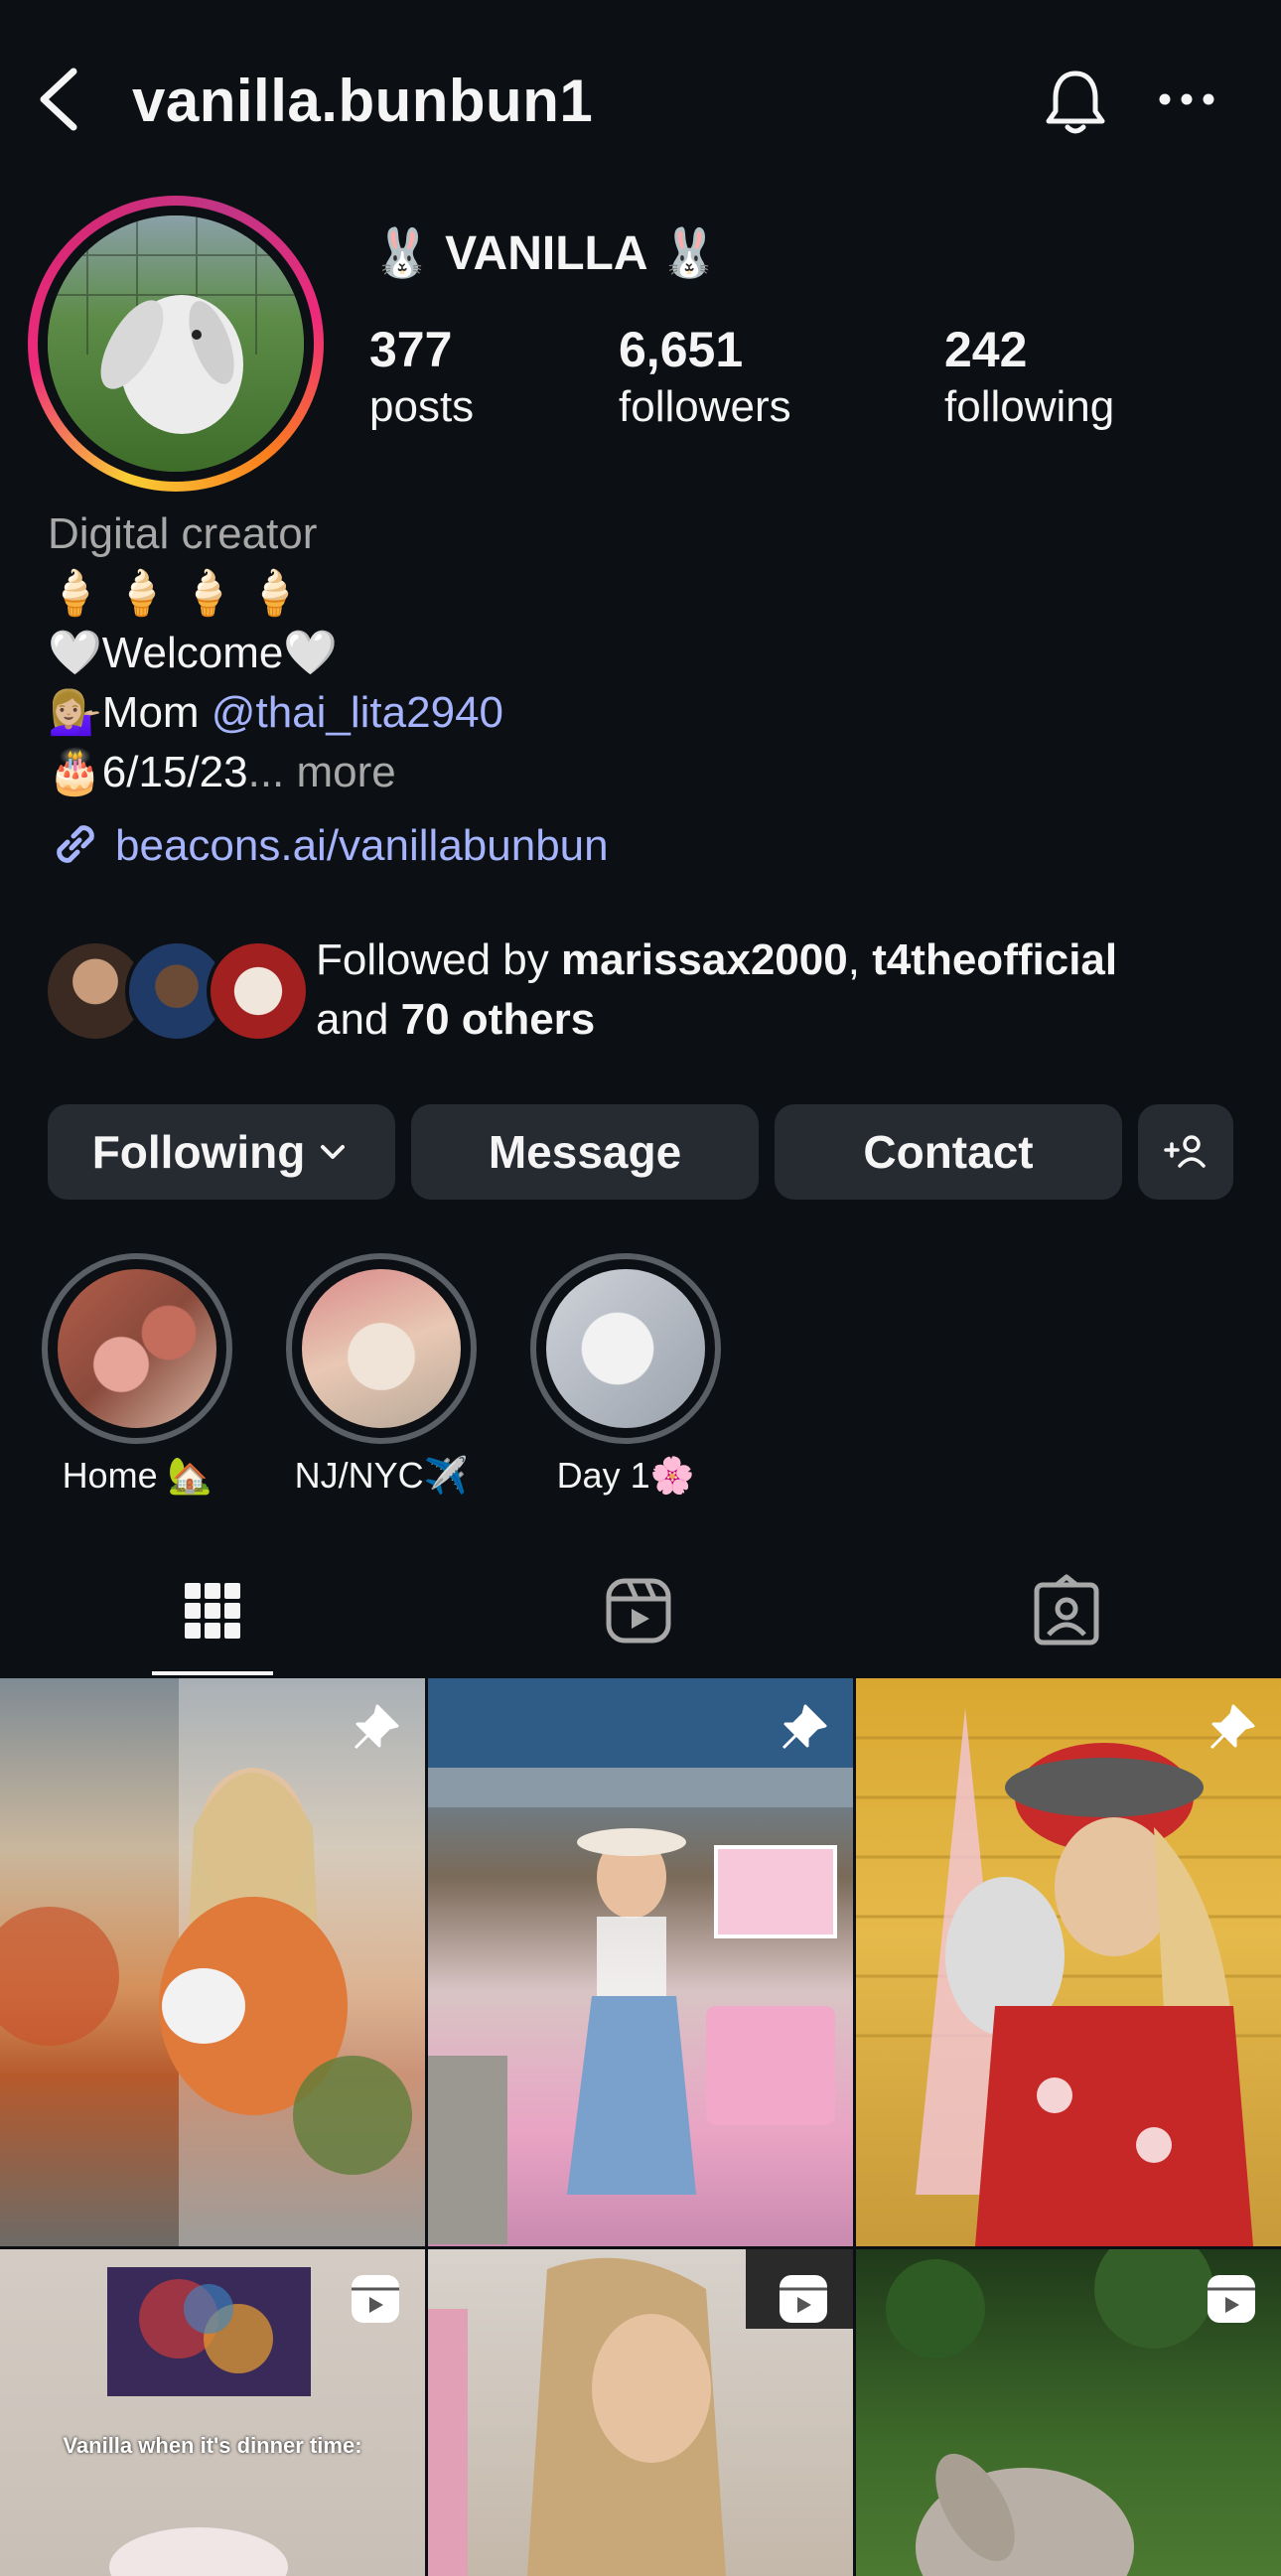  I want to click on followed-by-user-1: marissax2000, so click(704, 959).